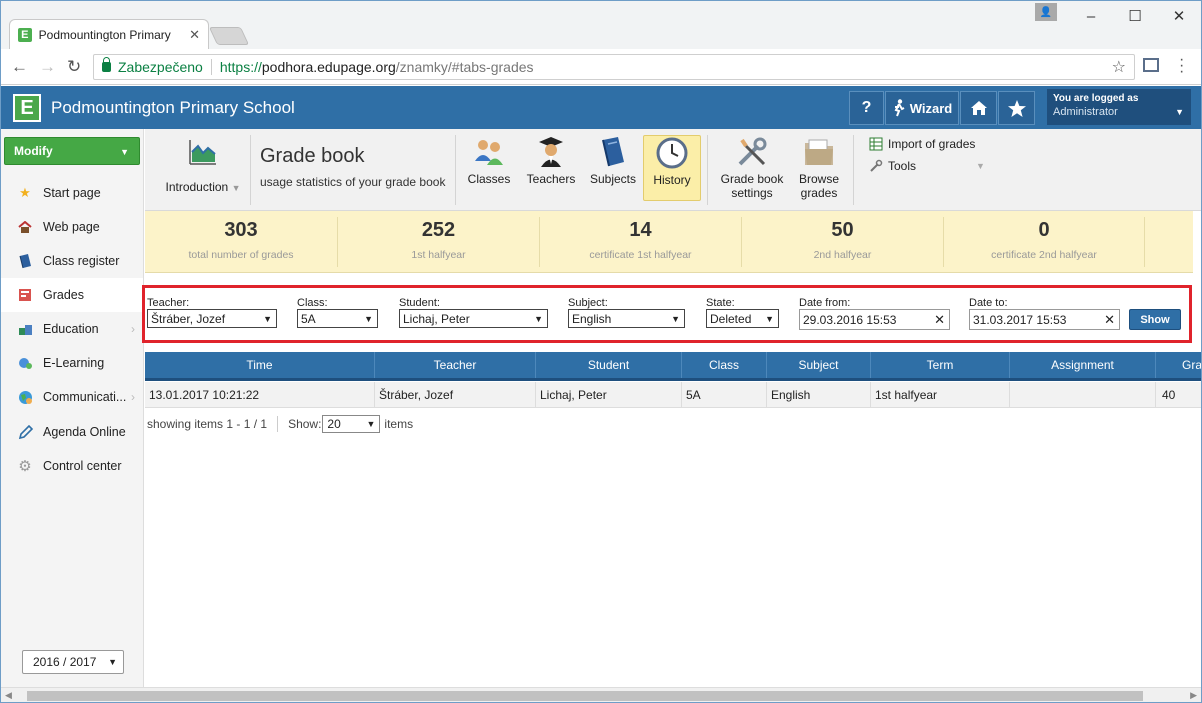 The height and width of the screenshot is (703, 1202). I want to click on modify-button: Modify ▼, so click(72, 151).